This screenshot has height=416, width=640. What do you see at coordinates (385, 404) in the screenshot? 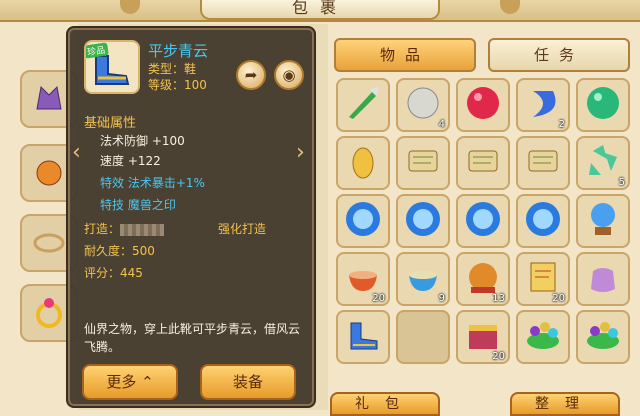
I see `gift-button: 礼包` at bounding box center [385, 404].